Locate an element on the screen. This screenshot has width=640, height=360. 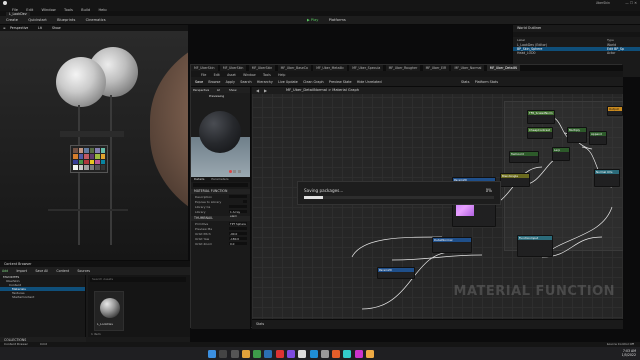
plane-shape-icon is located at coordinates (239, 171).